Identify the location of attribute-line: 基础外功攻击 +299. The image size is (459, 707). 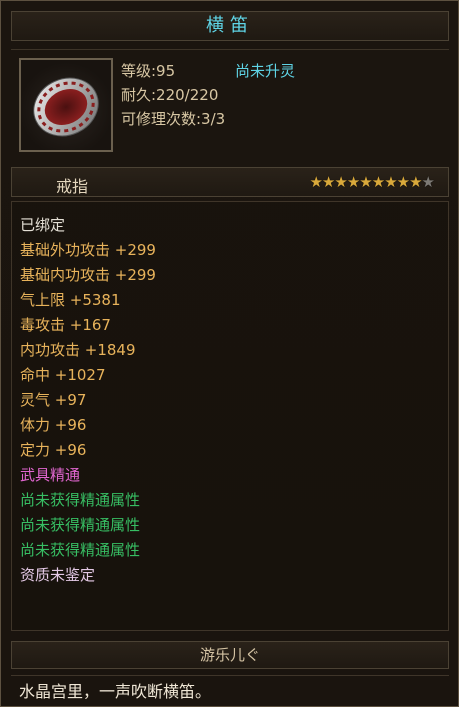
(88, 250).